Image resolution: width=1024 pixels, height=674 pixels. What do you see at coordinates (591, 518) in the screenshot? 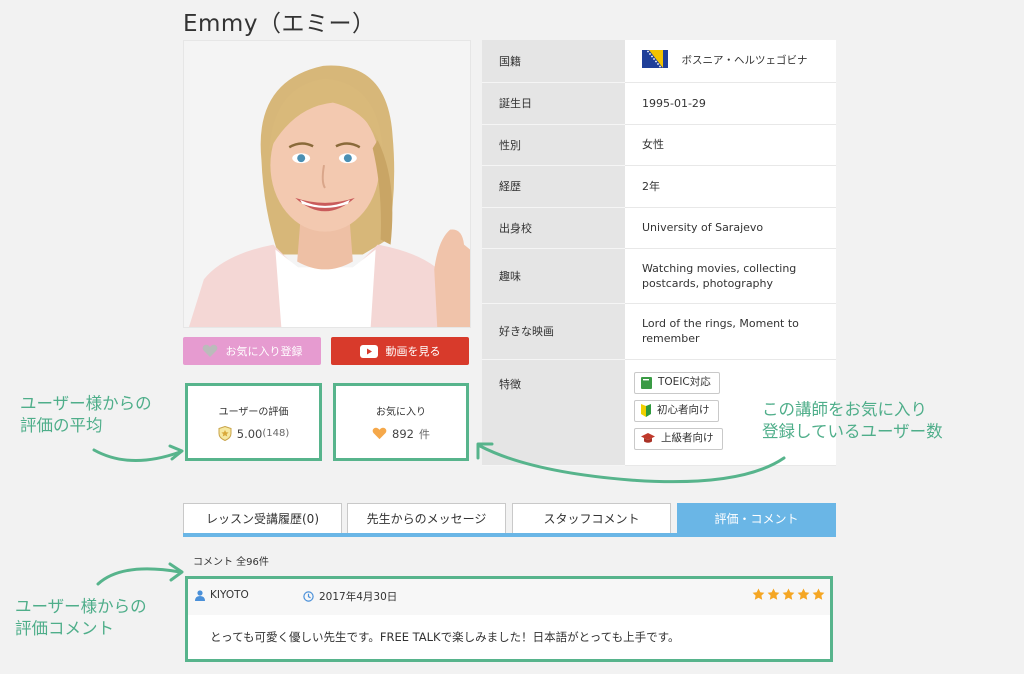
I see `tab-staff-comment: スタッフコメント` at bounding box center [591, 518].